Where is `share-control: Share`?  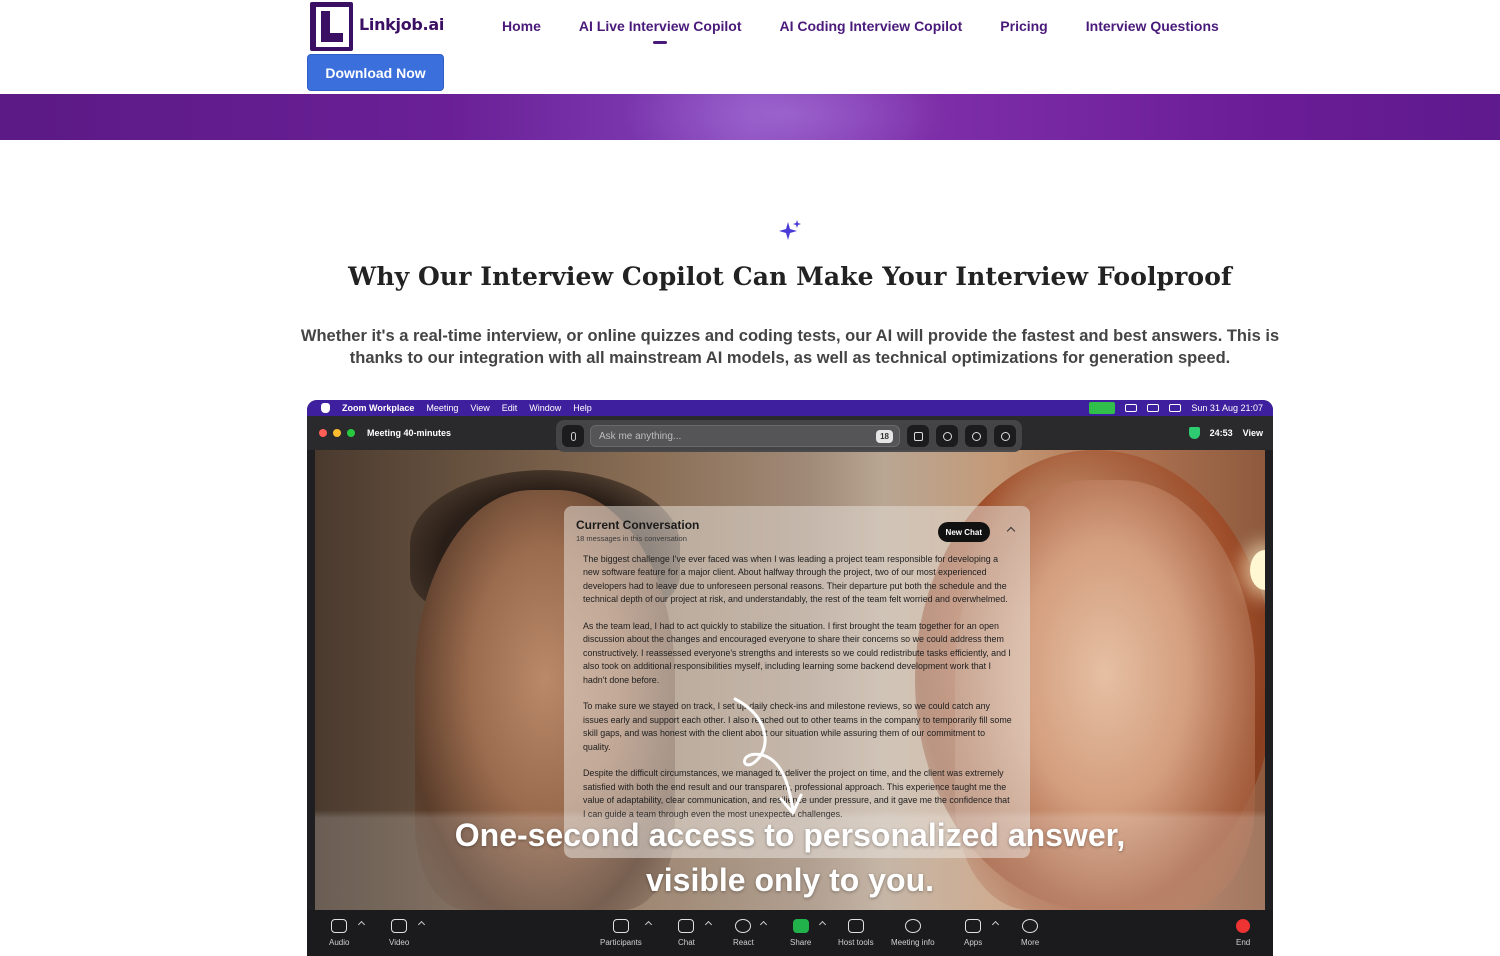 share-control: Share is located at coordinates (800, 933).